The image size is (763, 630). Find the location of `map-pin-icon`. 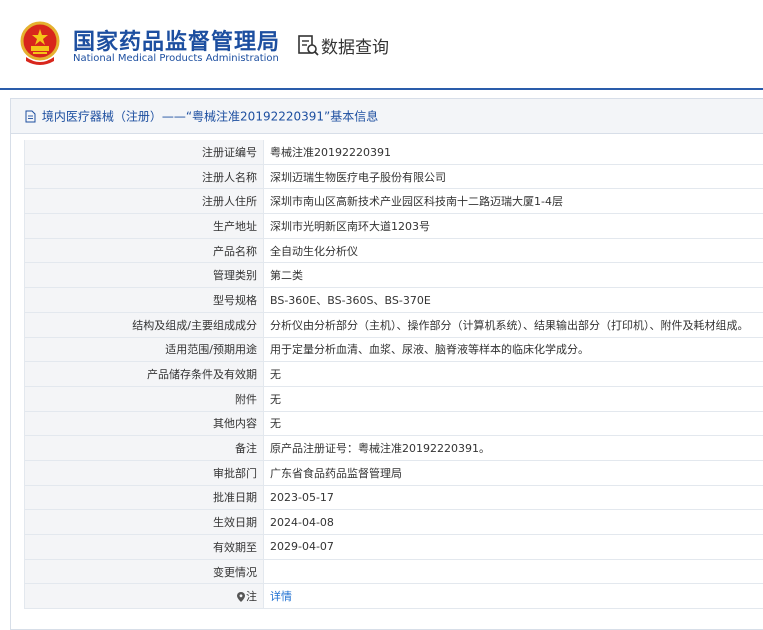

map-pin-icon is located at coordinates (241, 597).